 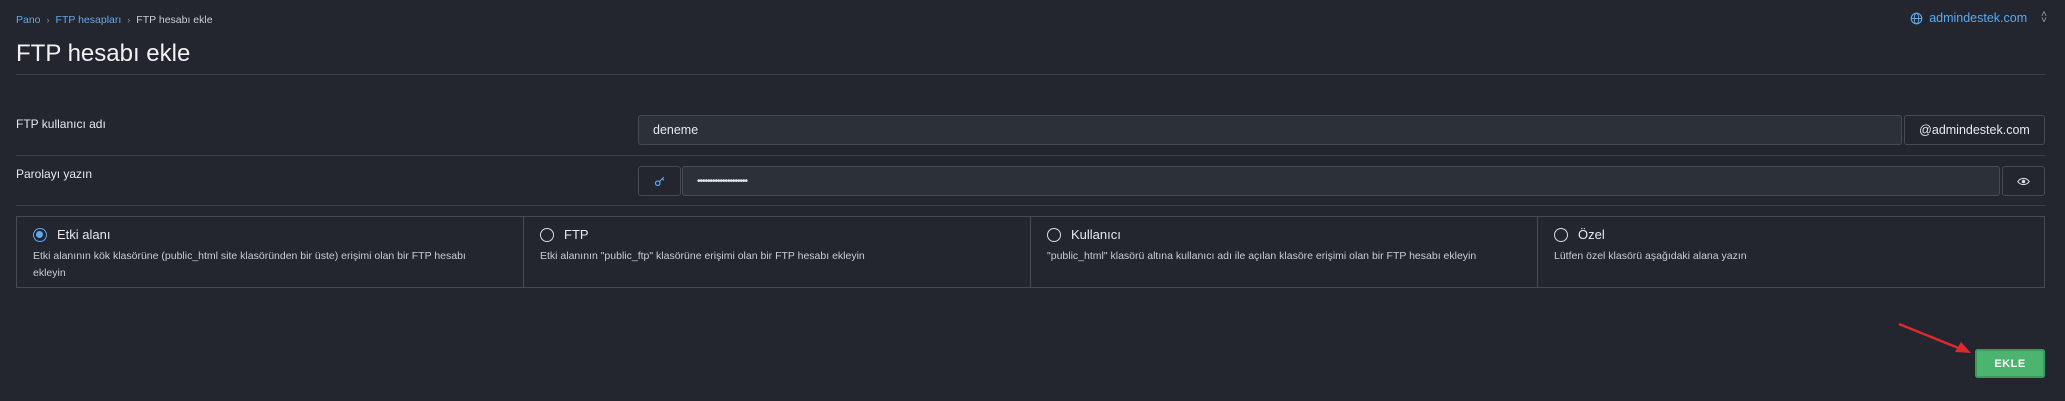 What do you see at coordinates (89, 20) in the screenshot?
I see `breadcrumb-link-ftp-accounts: FTP hesapları` at bounding box center [89, 20].